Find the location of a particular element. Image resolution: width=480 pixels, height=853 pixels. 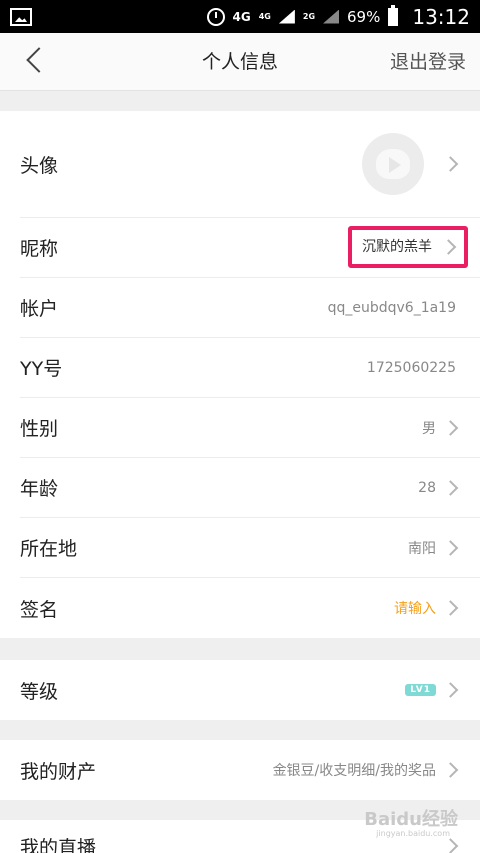

avatar-row: 头像 is located at coordinates (250, 164).